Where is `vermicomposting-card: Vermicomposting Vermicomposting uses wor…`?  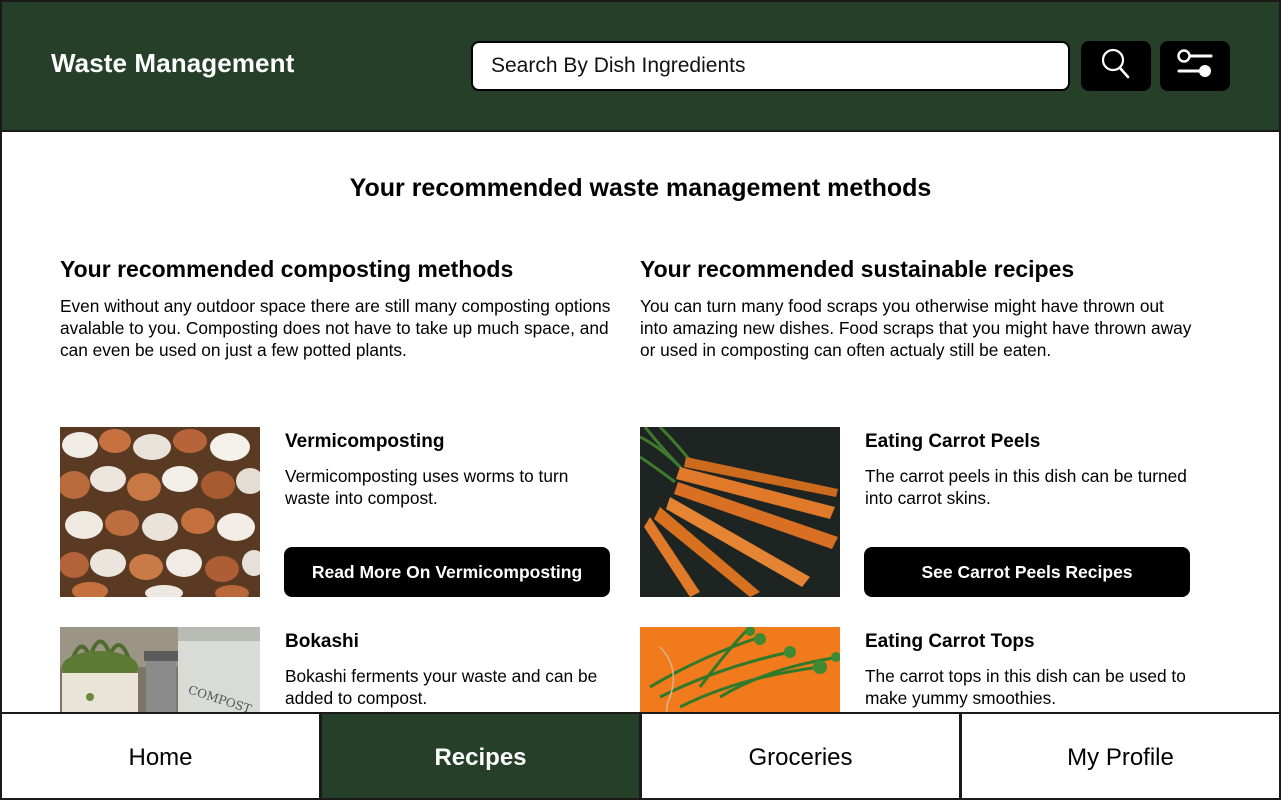 vermicomposting-card: Vermicomposting Vermicomposting uses wor… is located at coordinates (340, 512).